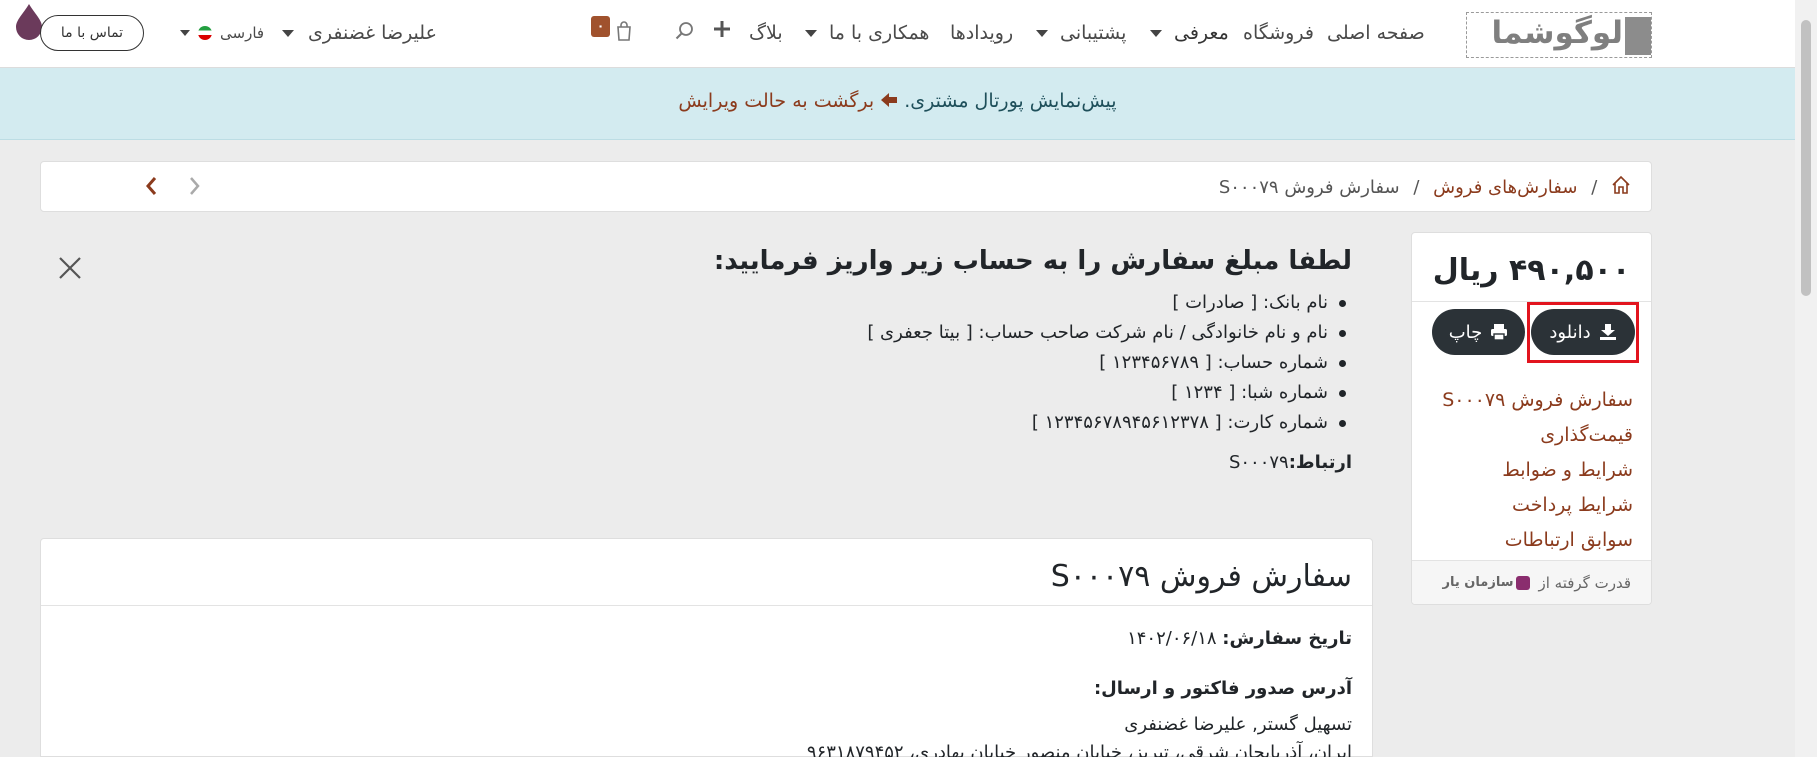  What do you see at coordinates (1033, 423) in the screenshot?
I see `list-item: شماره کارت: [ ۱۲۳۴۵۶۷۸۹۴۵۶۱۲۳۷۸ ]` at bounding box center [1033, 423].